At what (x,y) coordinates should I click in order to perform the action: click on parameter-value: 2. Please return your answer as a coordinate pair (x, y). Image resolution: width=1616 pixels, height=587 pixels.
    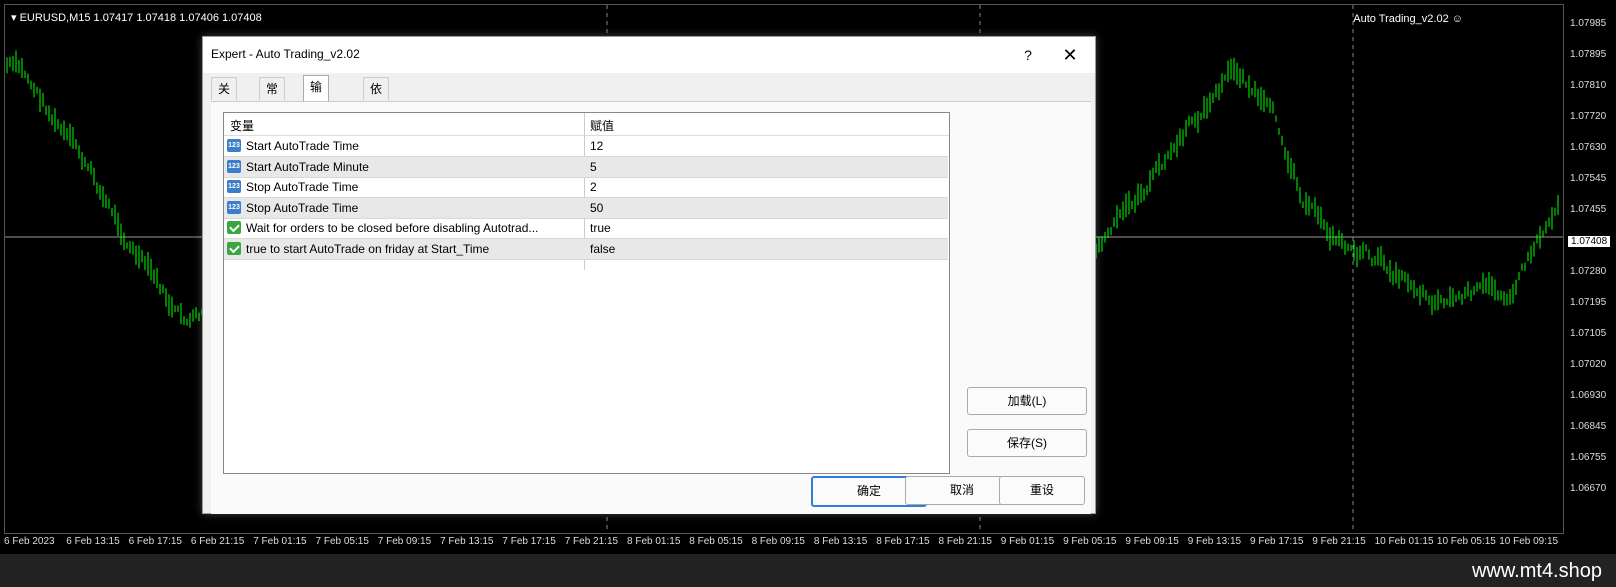
    Looking at the image, I should click on (593, 187).